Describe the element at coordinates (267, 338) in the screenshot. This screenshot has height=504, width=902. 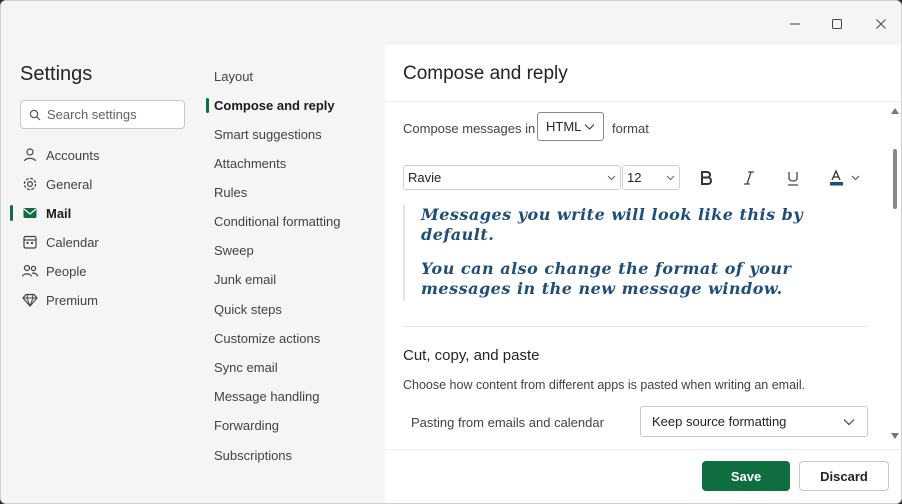
I see `submenu-item-label: Customize actions` at that location.